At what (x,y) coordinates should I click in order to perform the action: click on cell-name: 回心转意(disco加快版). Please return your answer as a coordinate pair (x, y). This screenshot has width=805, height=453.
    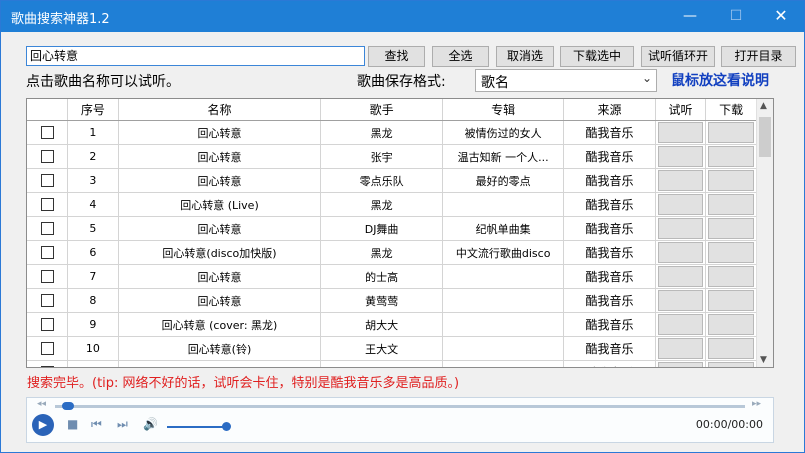
    Looking at the image, I should click on (220, 252).